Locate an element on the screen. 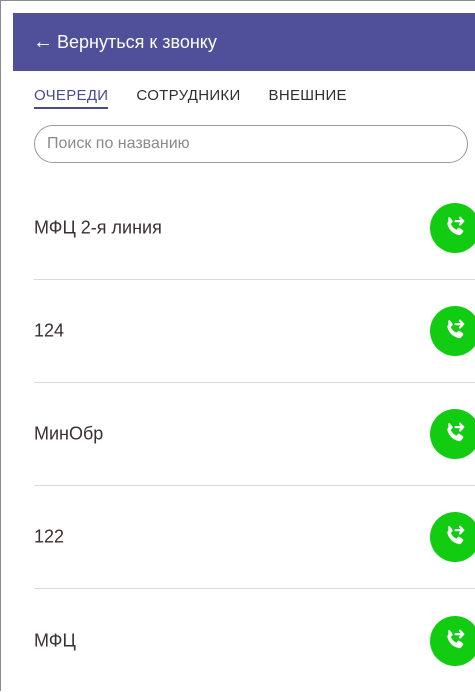 The image size is (475, 692). queue-name: МФЦ 2-я линия is located at coordinates (98, 227).